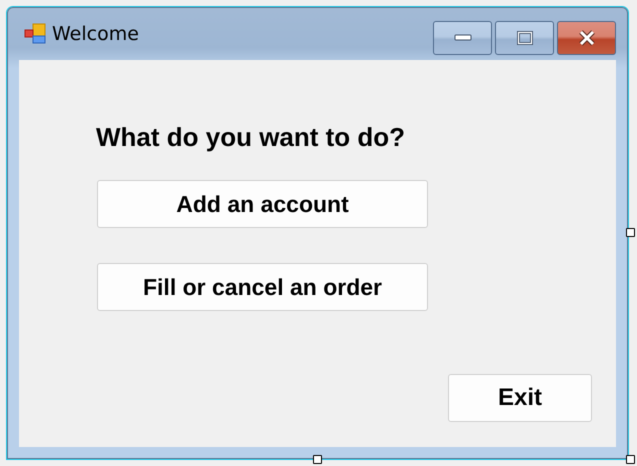  I want to click on close-button, so click(586, 38).